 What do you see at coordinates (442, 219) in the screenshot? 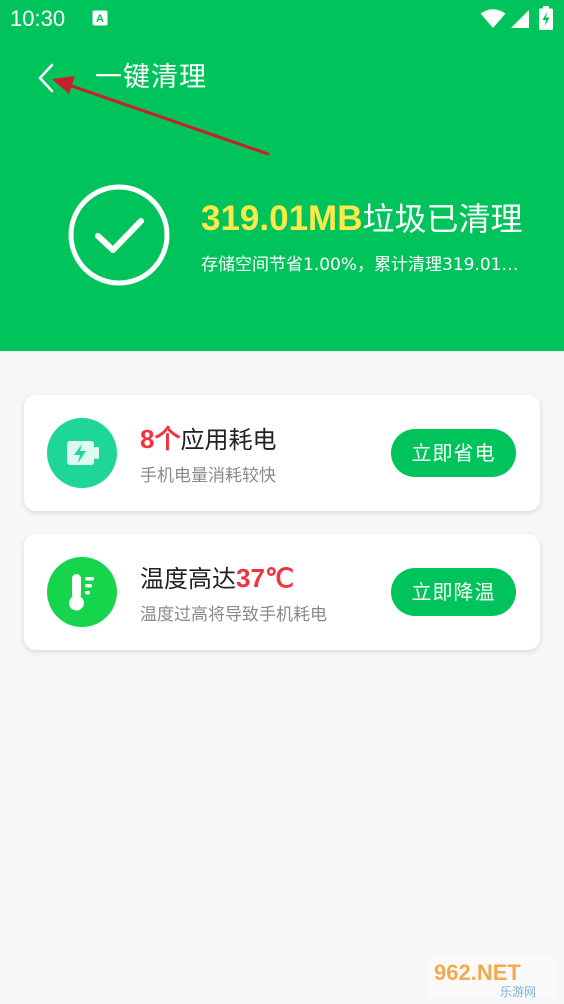
I see `cleaned-status: 垃圾已清理` at bounding box center [442, 219].